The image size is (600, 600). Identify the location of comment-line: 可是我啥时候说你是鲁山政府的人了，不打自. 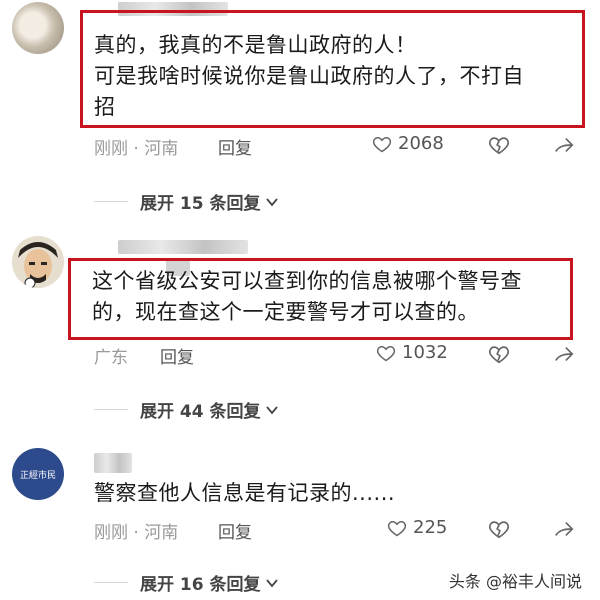
(309, 76).